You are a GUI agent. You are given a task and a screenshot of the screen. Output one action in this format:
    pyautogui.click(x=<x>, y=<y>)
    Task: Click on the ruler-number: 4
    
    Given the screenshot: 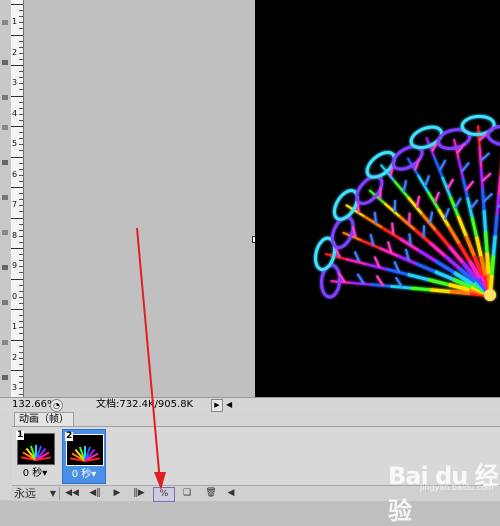 What is the action you would take?
    pyautogui.click(x=15, y=113)
    